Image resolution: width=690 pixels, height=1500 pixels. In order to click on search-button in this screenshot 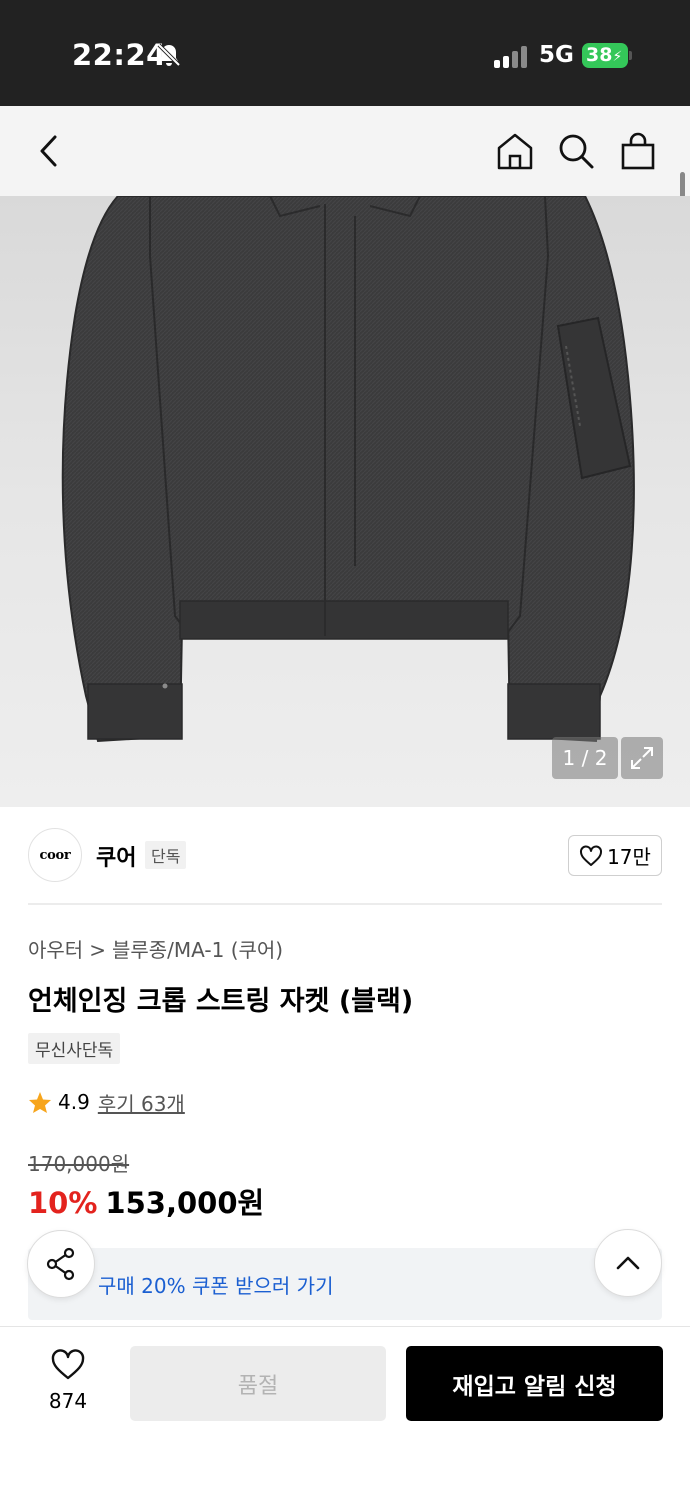, I will do `click(576, 151)`.